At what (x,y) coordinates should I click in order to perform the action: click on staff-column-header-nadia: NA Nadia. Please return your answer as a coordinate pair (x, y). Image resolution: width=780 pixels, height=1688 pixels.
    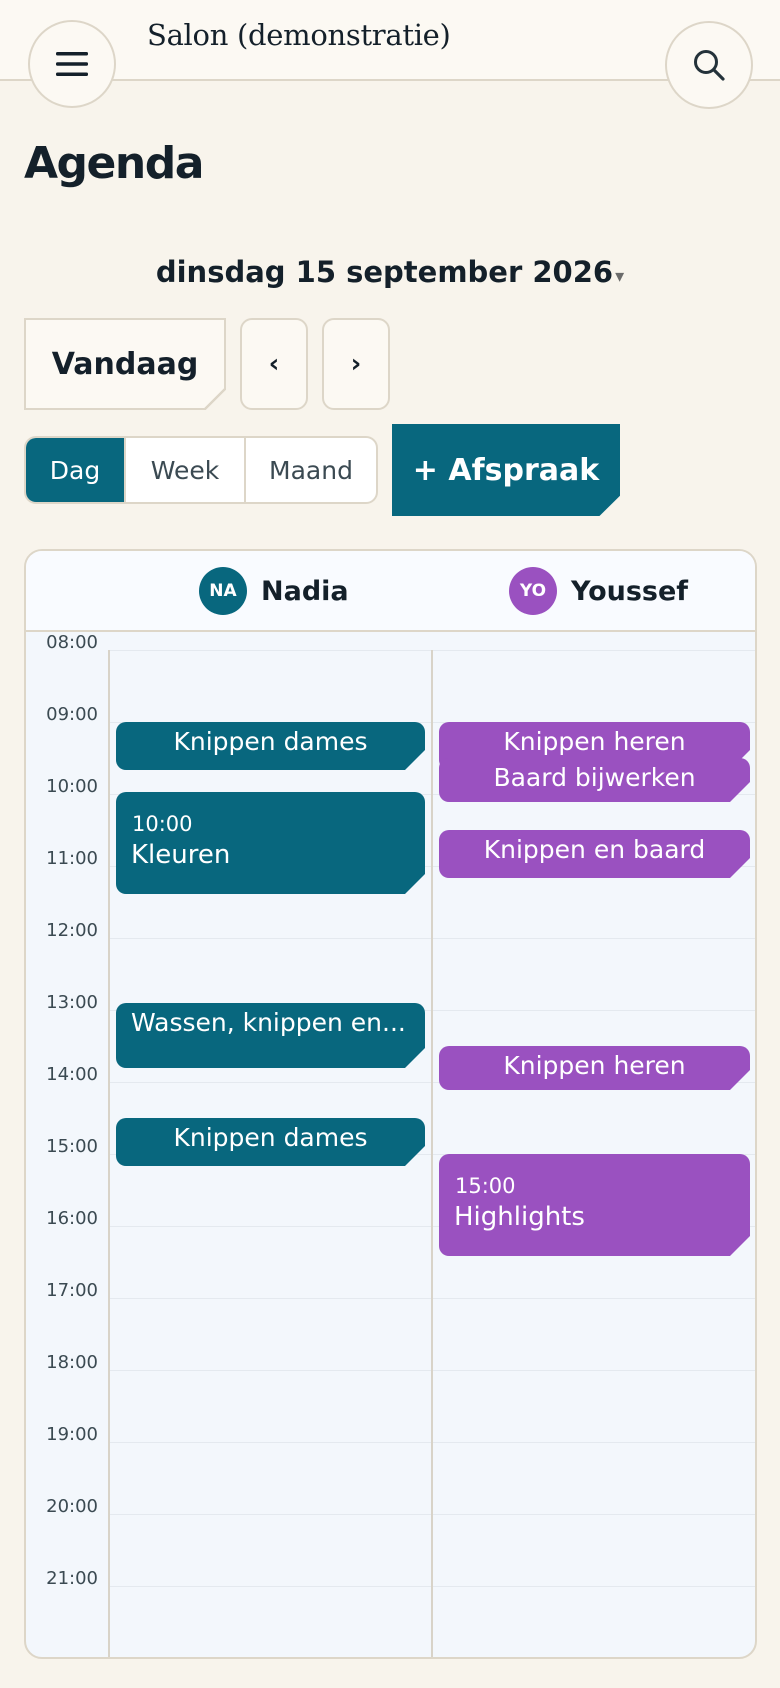
    Looking at the image, I should click on (274, 591).